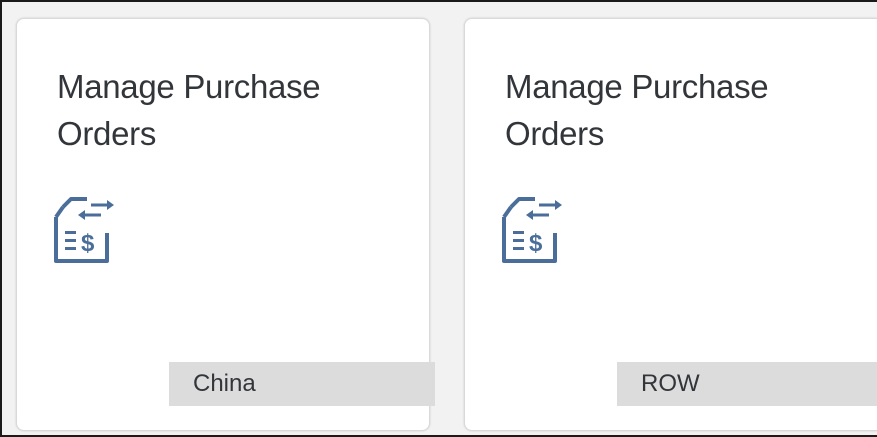 The height and width of the screenshot is (437, 877). What do you see at coordinates (302, 384) in the screenshot?
I see `tile-footer-label: China` at bounding box center [302, 384].